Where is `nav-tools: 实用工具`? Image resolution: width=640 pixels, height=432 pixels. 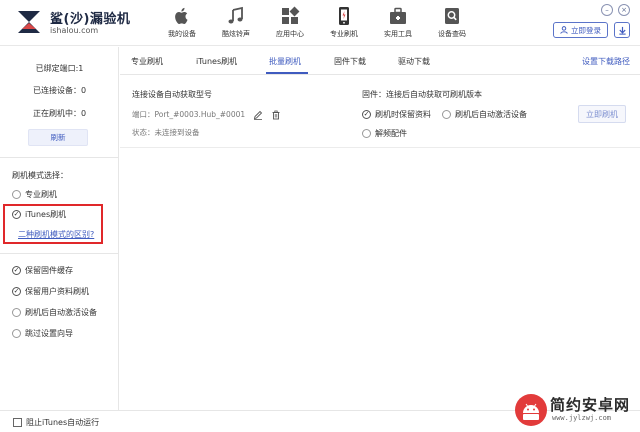 nav-tools: 实用工具 is located at coordinates (398, 23).